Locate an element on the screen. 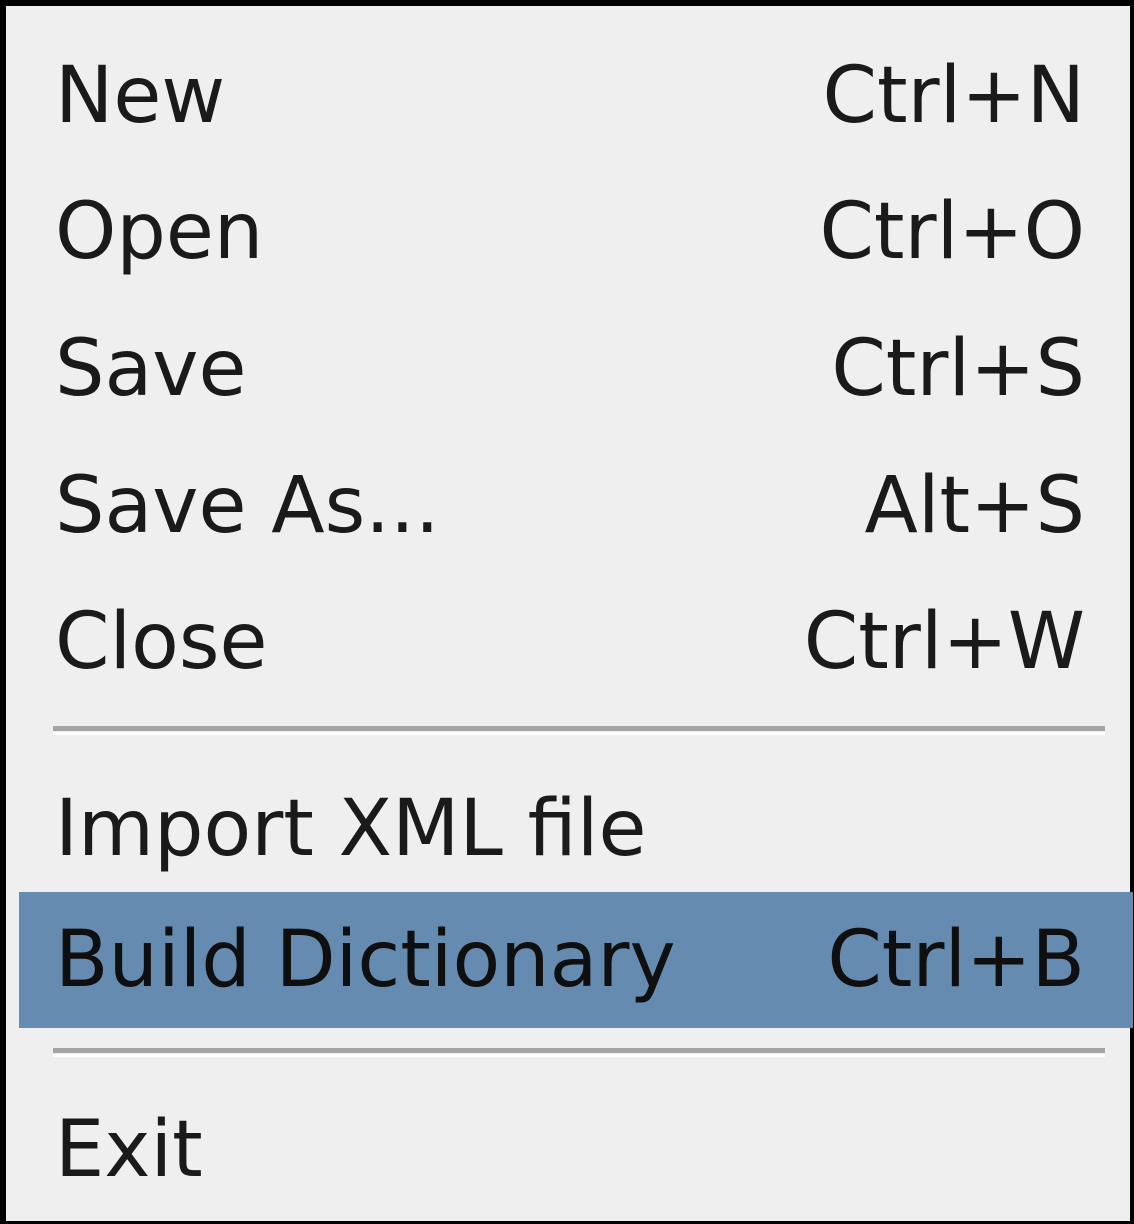  menu-item-label: Exit is located at coordinates (129, 1150).